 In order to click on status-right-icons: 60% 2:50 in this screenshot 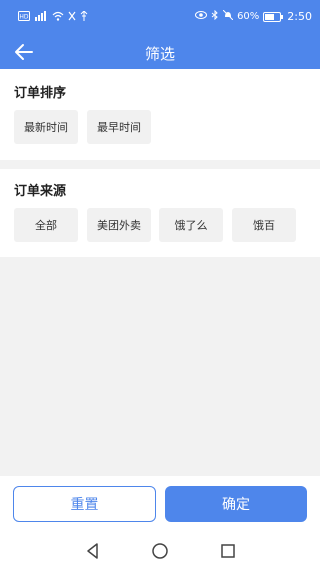, I will do `click(253, 16)`.